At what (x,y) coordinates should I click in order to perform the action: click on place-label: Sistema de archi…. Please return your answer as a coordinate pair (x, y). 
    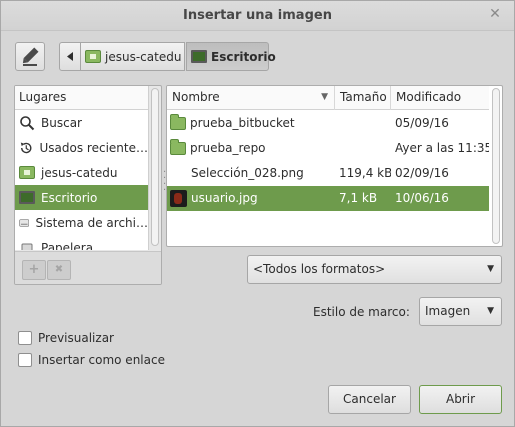
    Looking at the image, I should click on (91, 222).